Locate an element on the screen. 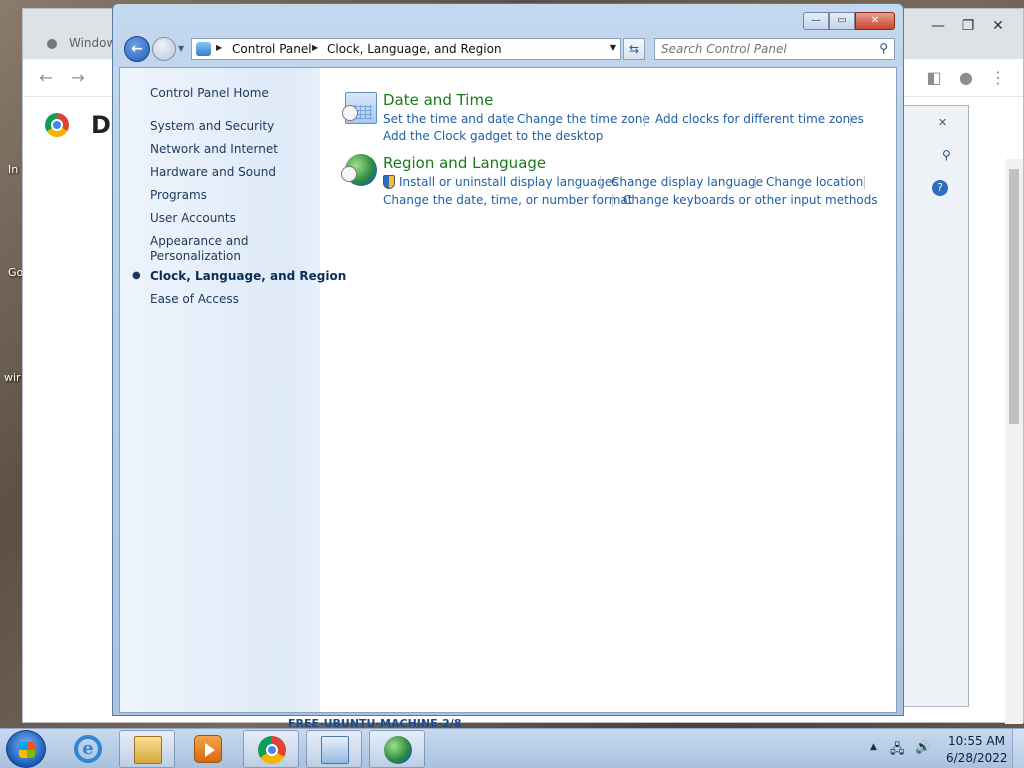 This screenshot has width=1024, height=768. tab-title: Window is located at coordinates (93, 43).